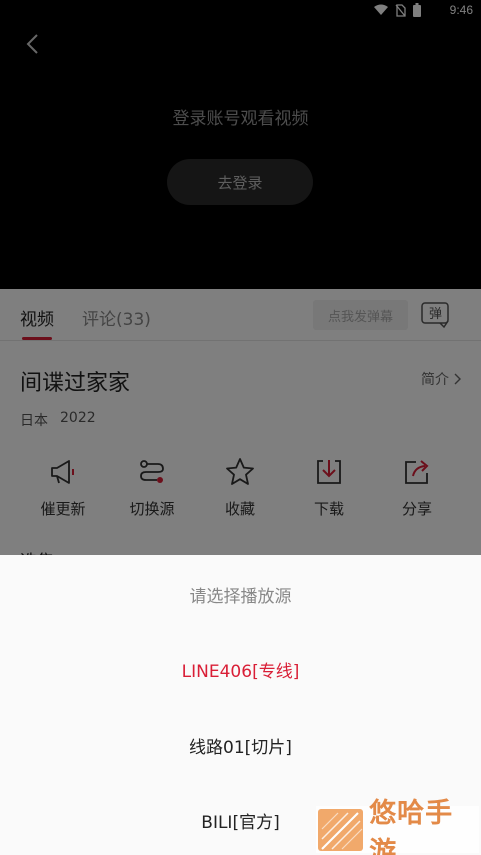 Image resolution: width=481 pixels, height=855 pixels. What do you see at coordinates (240, 597) in the screenshot?
I see `sheet-title: 请选择播放源` at bounding box center [240, 597].